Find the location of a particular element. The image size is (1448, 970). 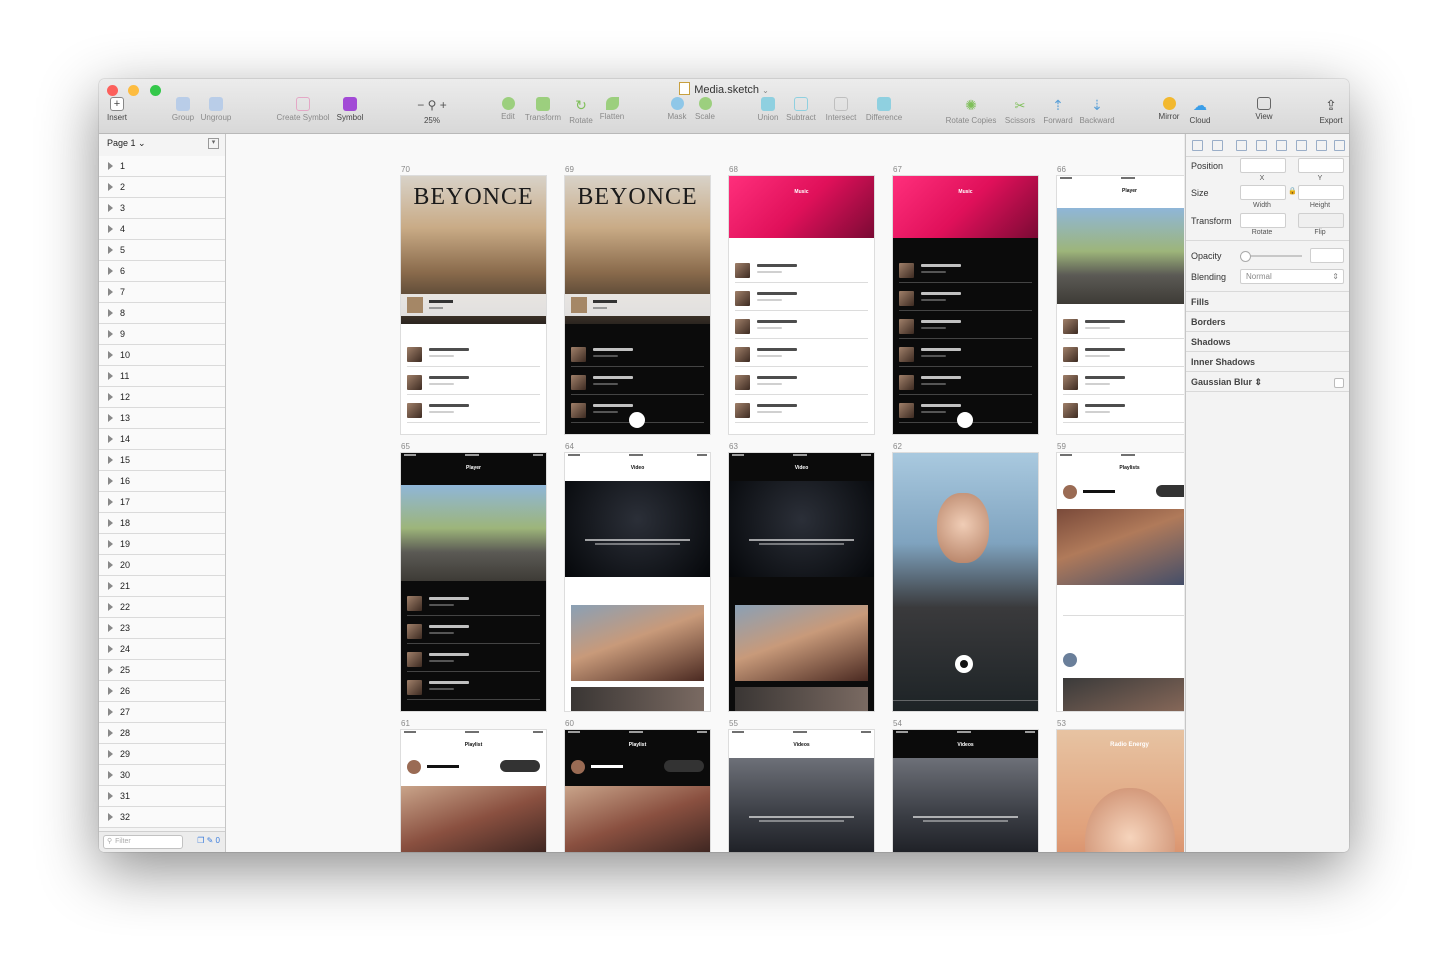

opacity-field is located at coordinates (1327, 255).